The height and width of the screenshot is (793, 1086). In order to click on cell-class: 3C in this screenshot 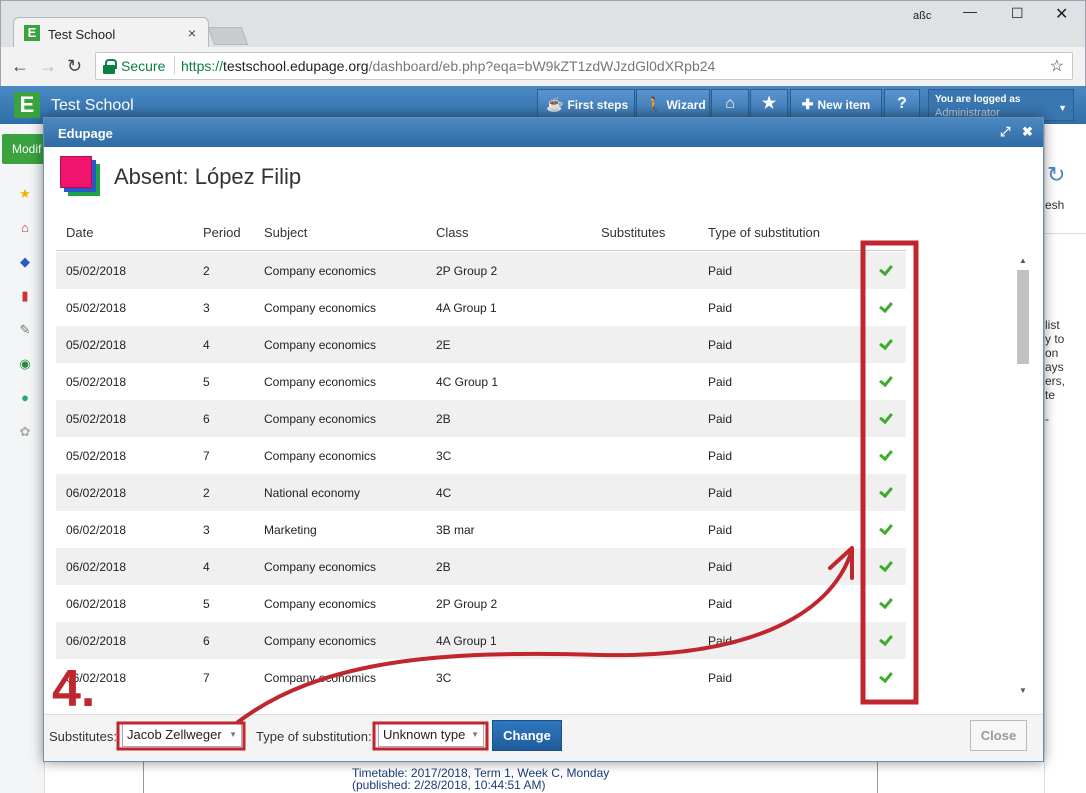, I will do `click(444, 678)`.